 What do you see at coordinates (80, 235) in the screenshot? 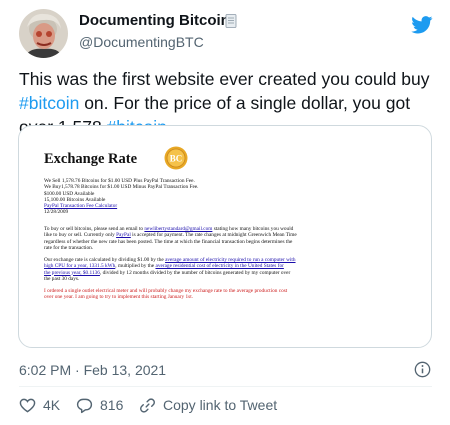
I see `para2-text: like to buy or sell. Currently only` at bounding box center [80, 235].